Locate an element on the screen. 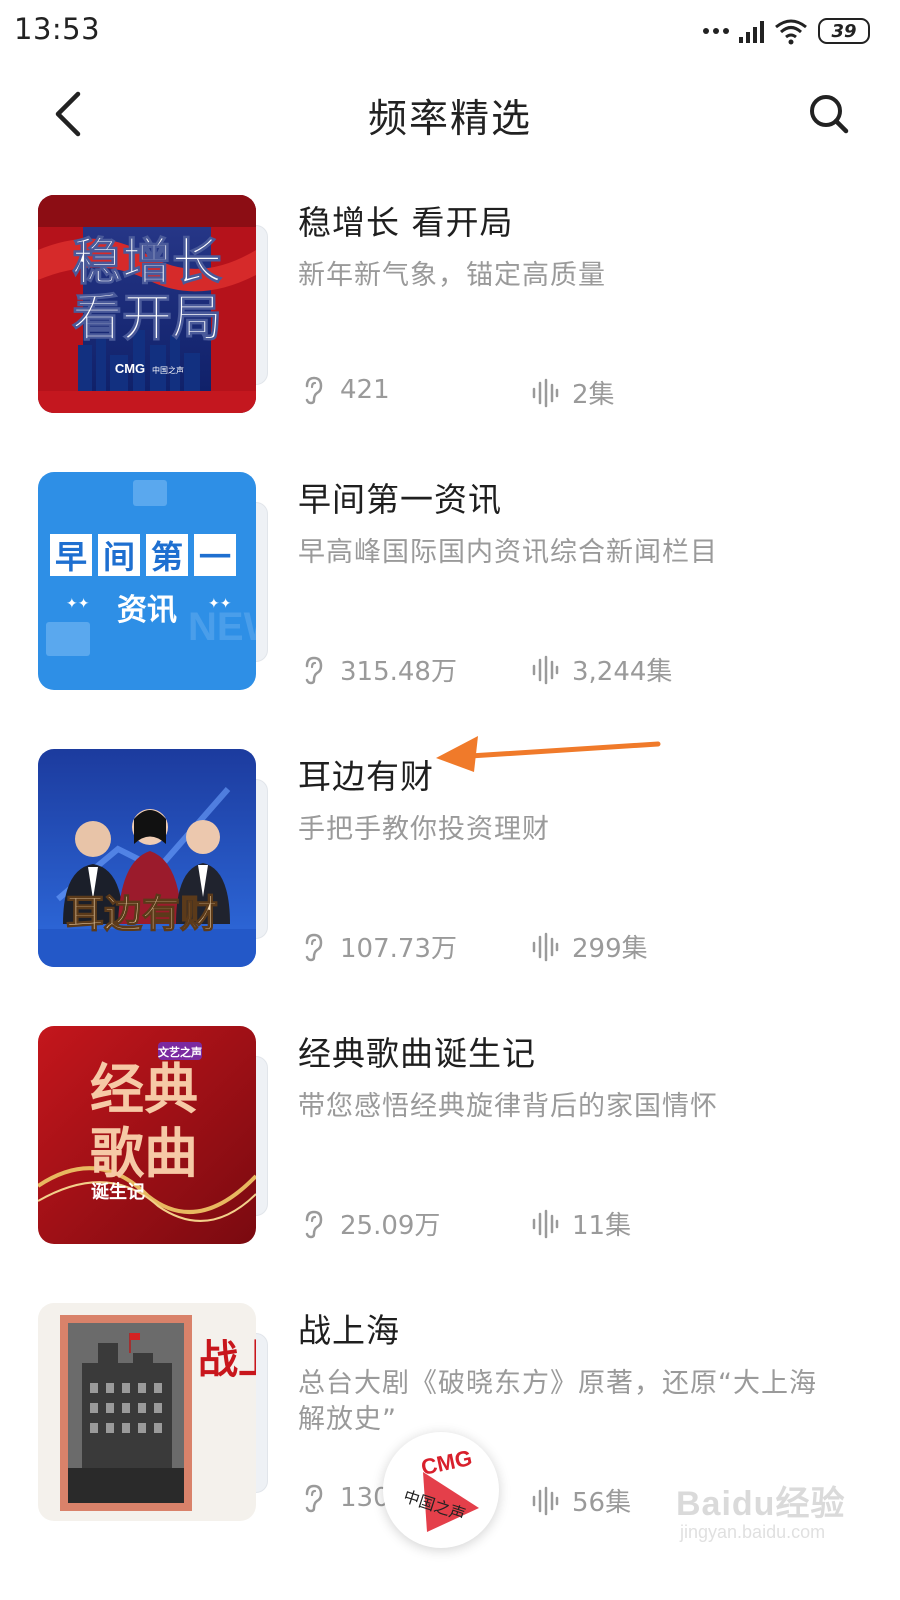  episode-count: 2集 is located at coordinates (572, 392).